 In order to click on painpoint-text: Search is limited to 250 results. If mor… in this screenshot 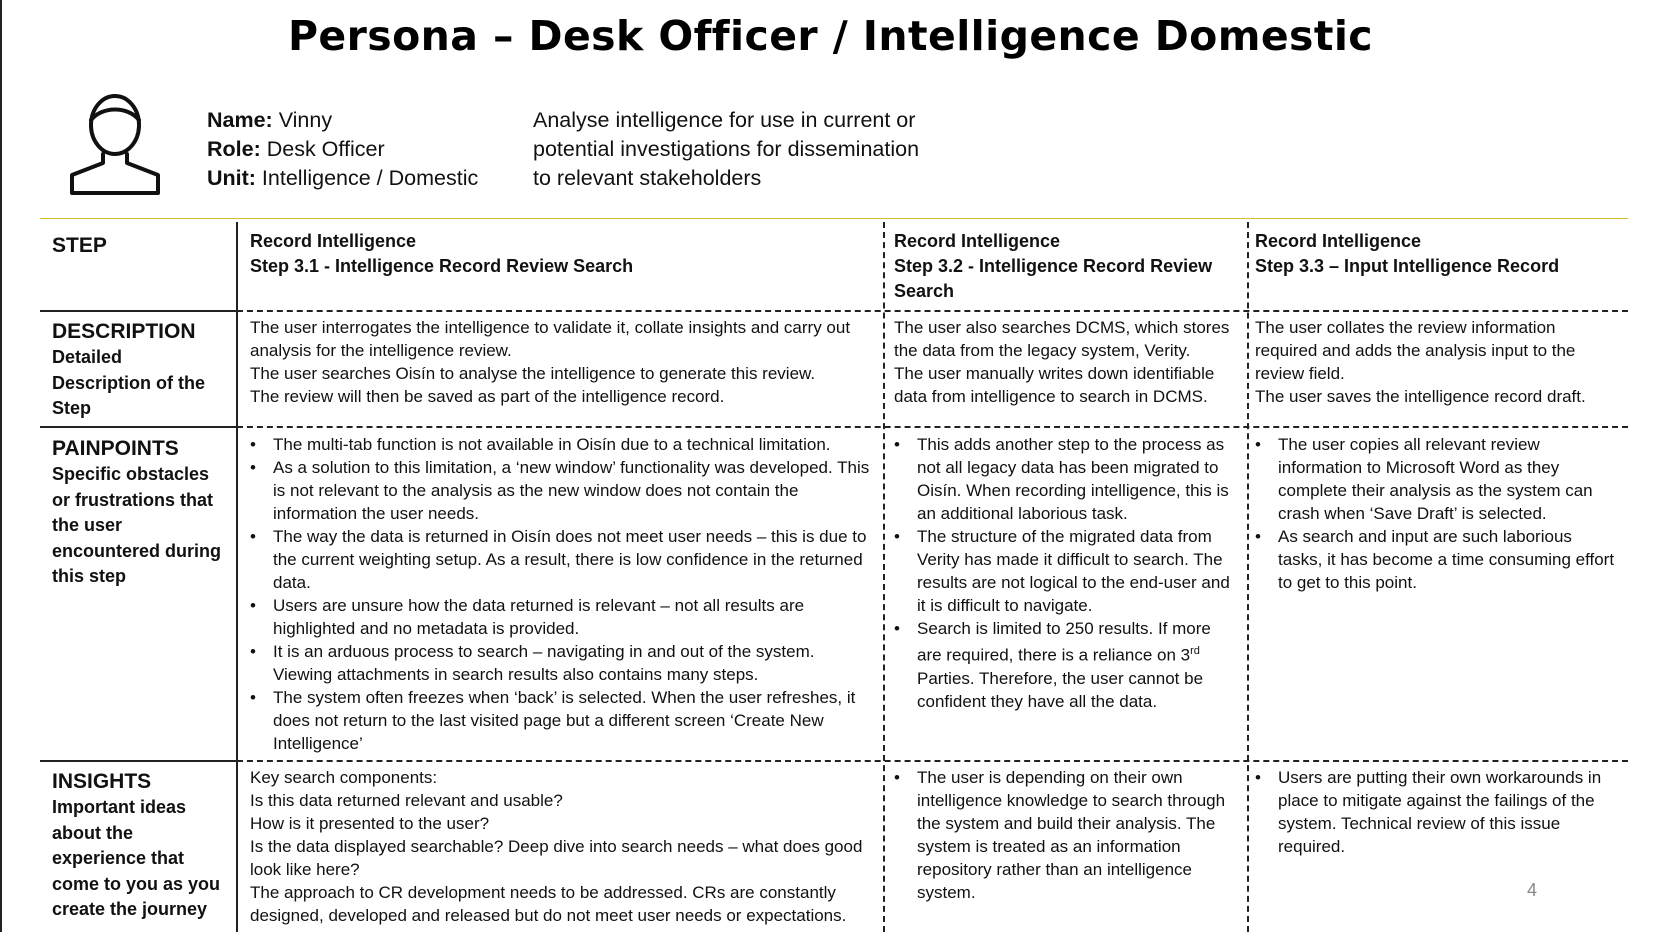, I will do `click(1064, 642)`.